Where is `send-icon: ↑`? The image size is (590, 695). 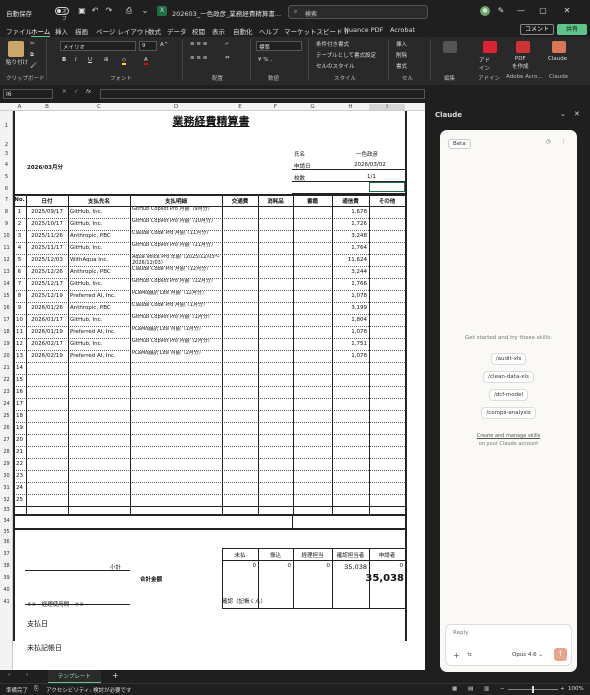 send-icon: ↑ is located at coordinates (560, 654).